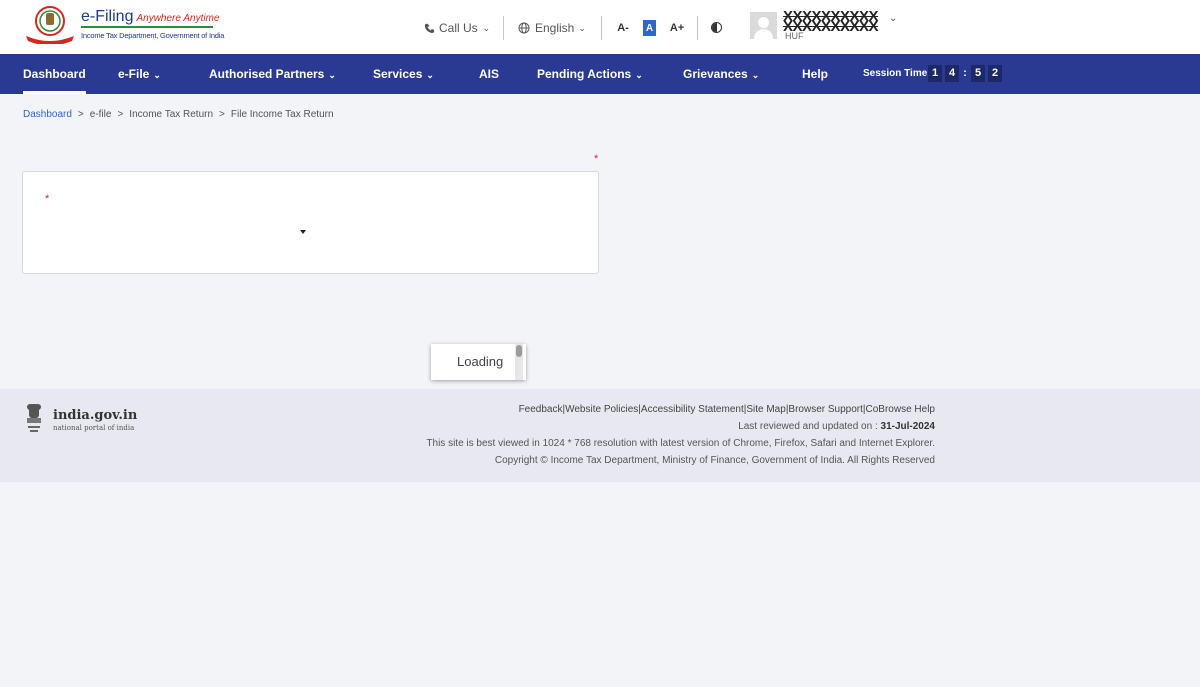  I want to click on form-card: *, so click(310, 222).